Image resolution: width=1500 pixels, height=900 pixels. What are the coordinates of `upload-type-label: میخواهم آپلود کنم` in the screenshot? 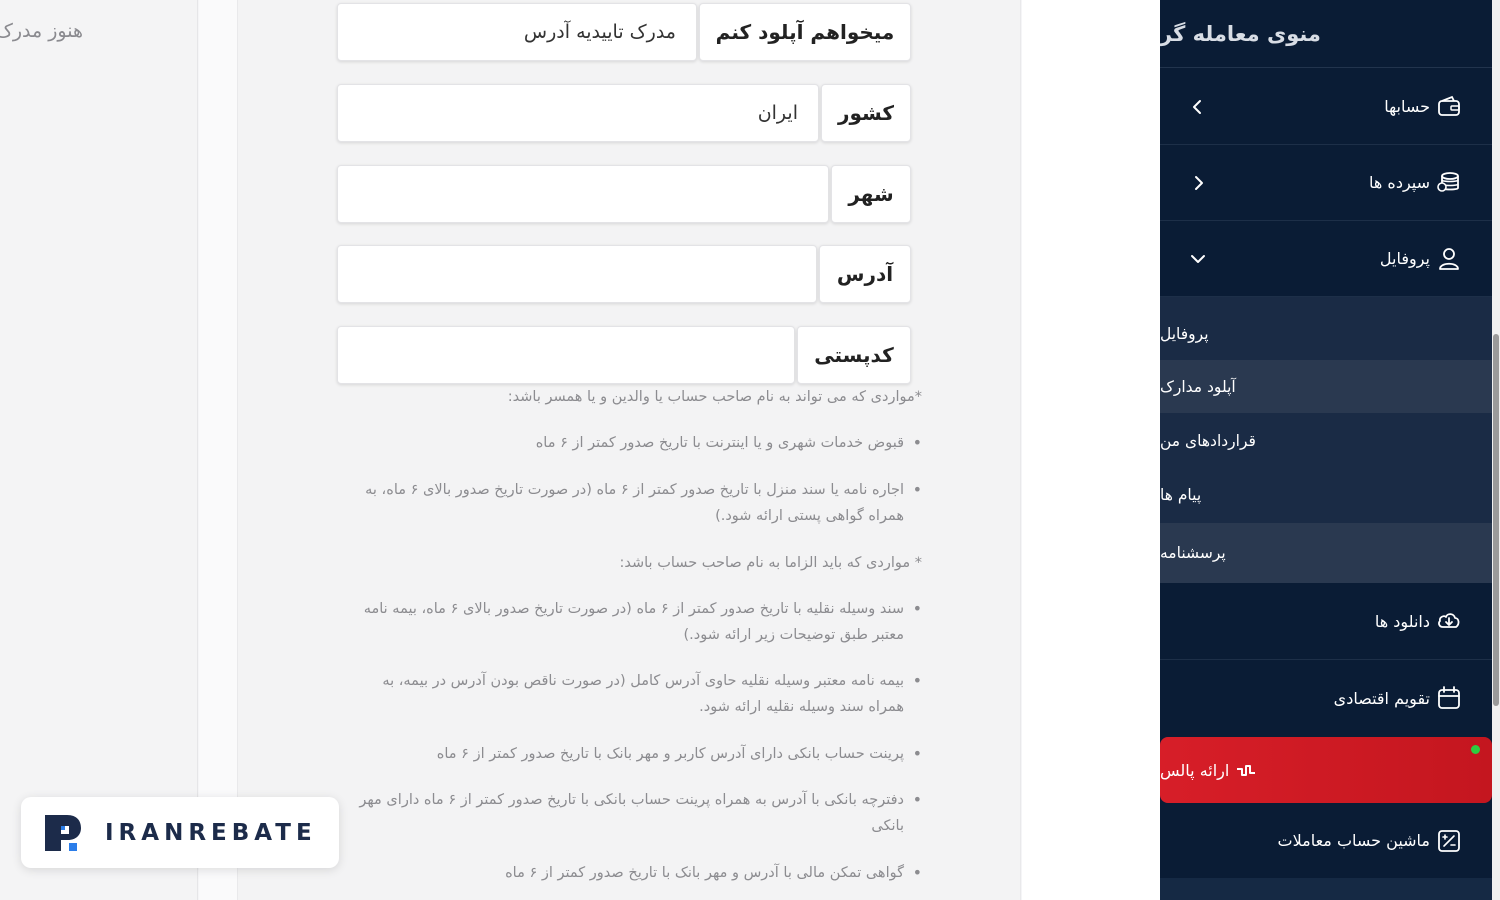 It's located at (805, 32).